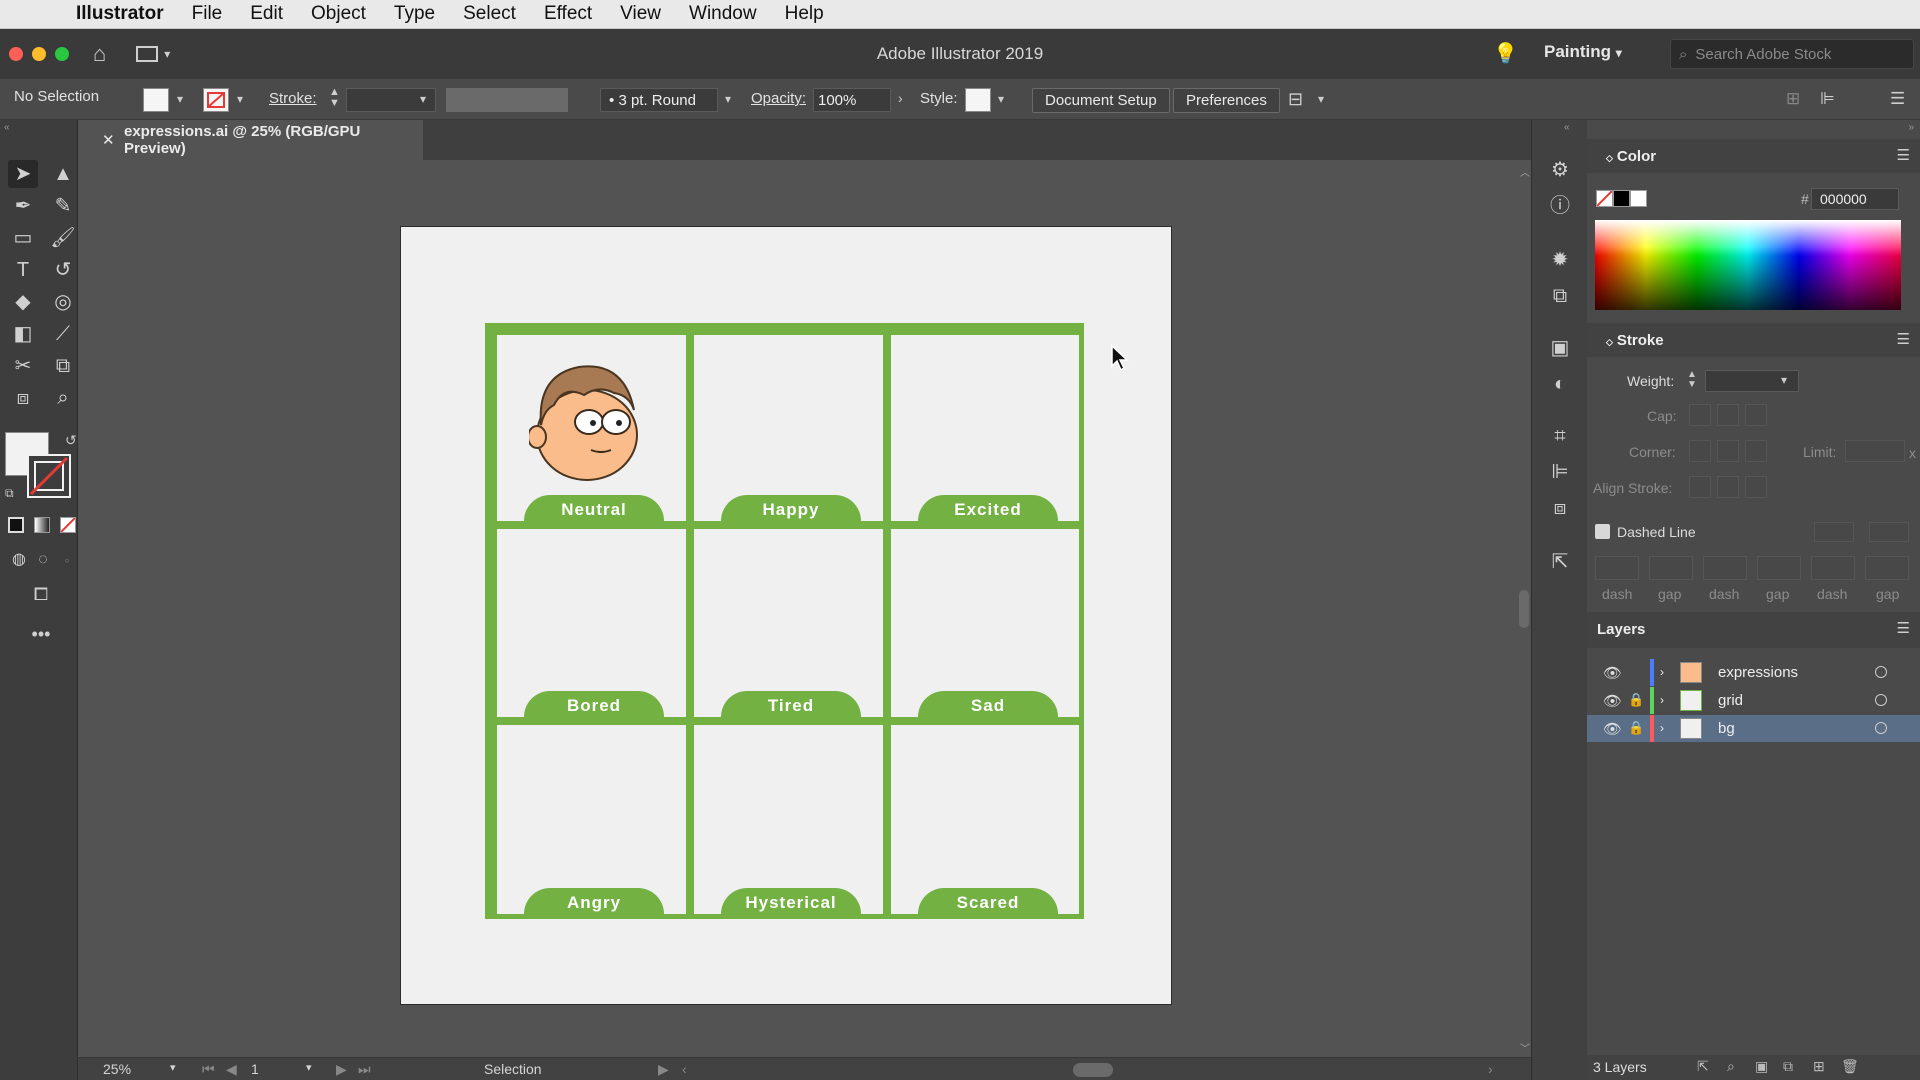 The width and height of the screenshot is (1920, 1080). What do you see at coordinates (1875, 451) in the screenshot?
I see `limit-input` at bounding box center [1875, 451].